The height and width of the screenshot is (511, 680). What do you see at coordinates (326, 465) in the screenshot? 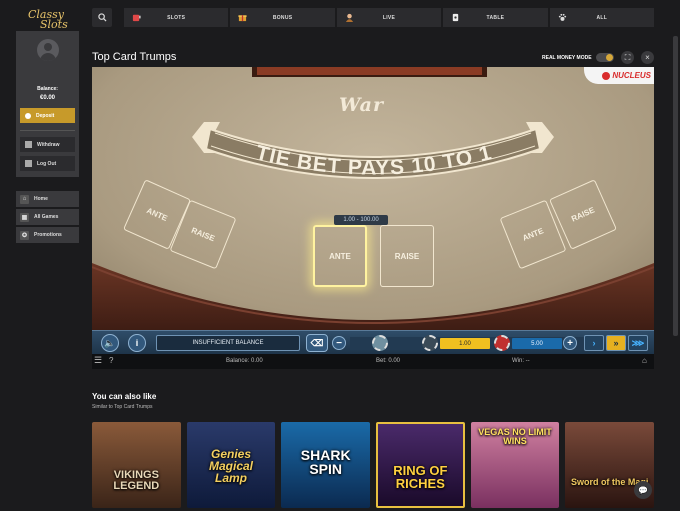
I see `game-thumb-shark-spin: SHARK SPIN` at bounding box center [326, 465].